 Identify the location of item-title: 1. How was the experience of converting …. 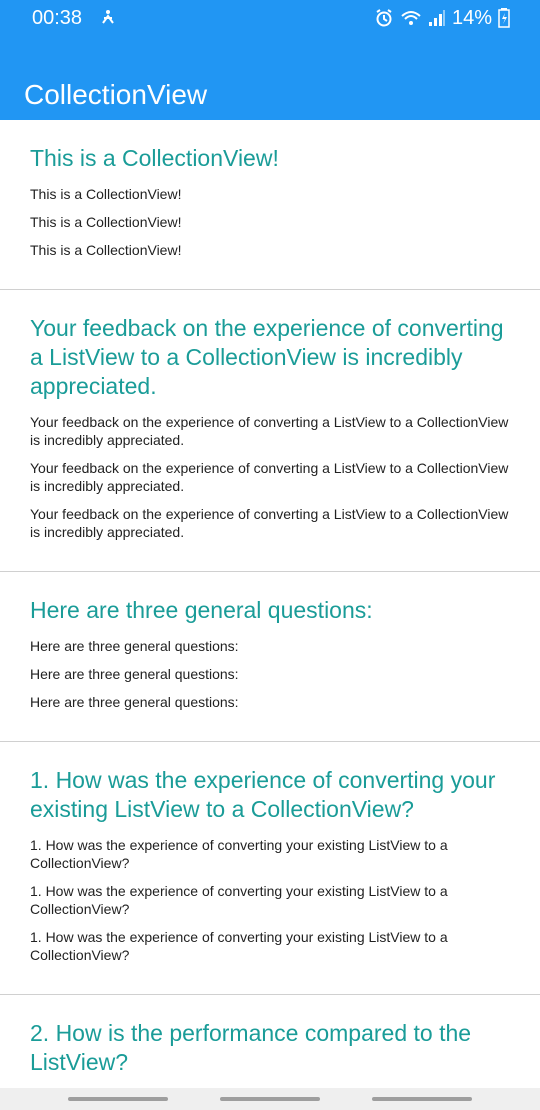
(263, 794).